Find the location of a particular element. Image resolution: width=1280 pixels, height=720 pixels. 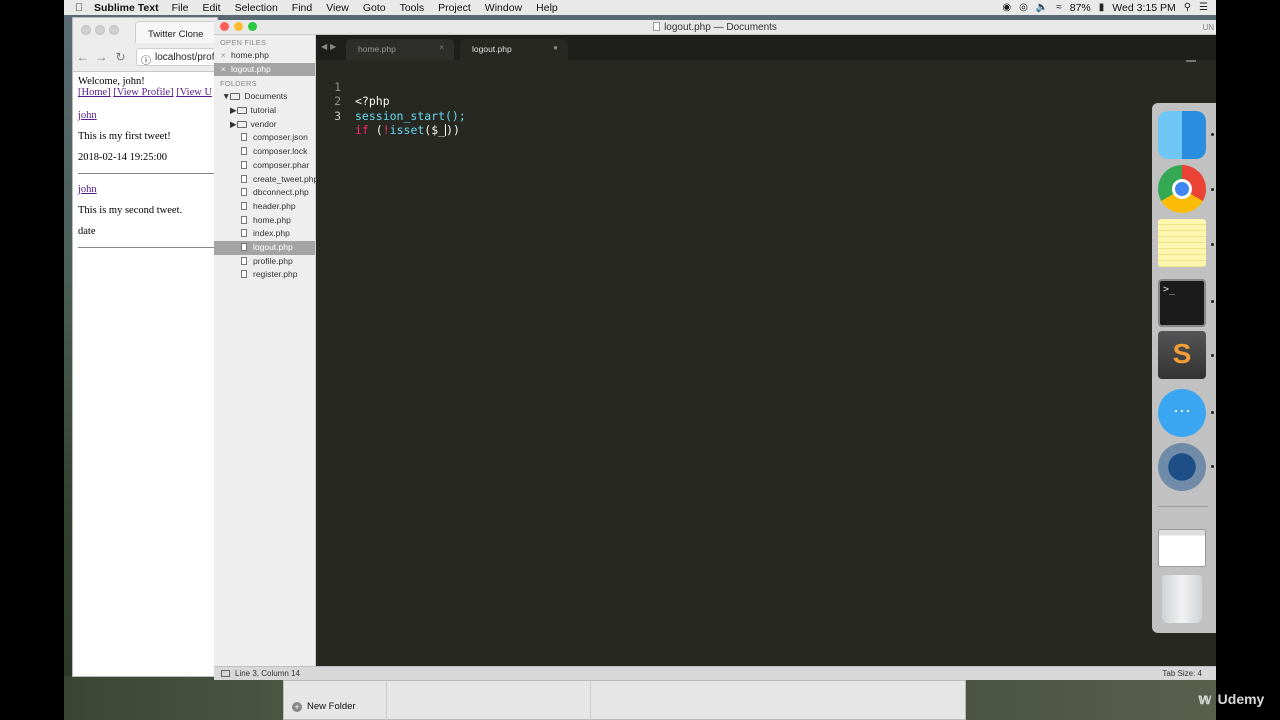

app-name-menu: Sublime Text is located at coordinates (126, 8).